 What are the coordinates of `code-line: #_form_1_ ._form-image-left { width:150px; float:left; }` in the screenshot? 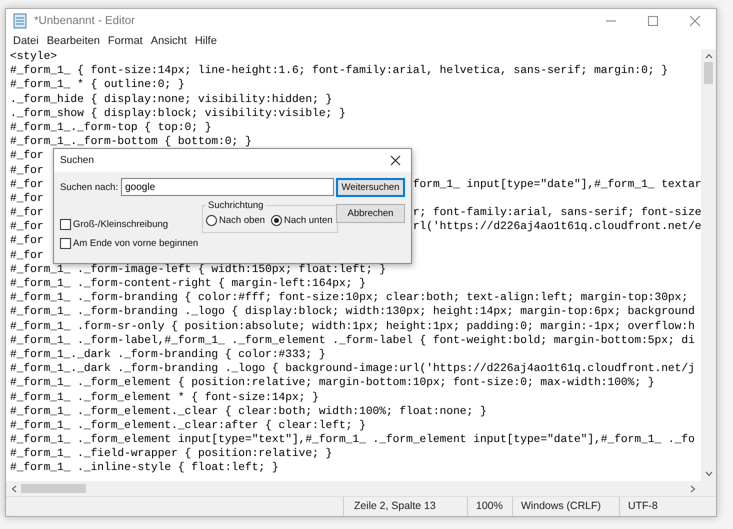 It's located at (198, 270).